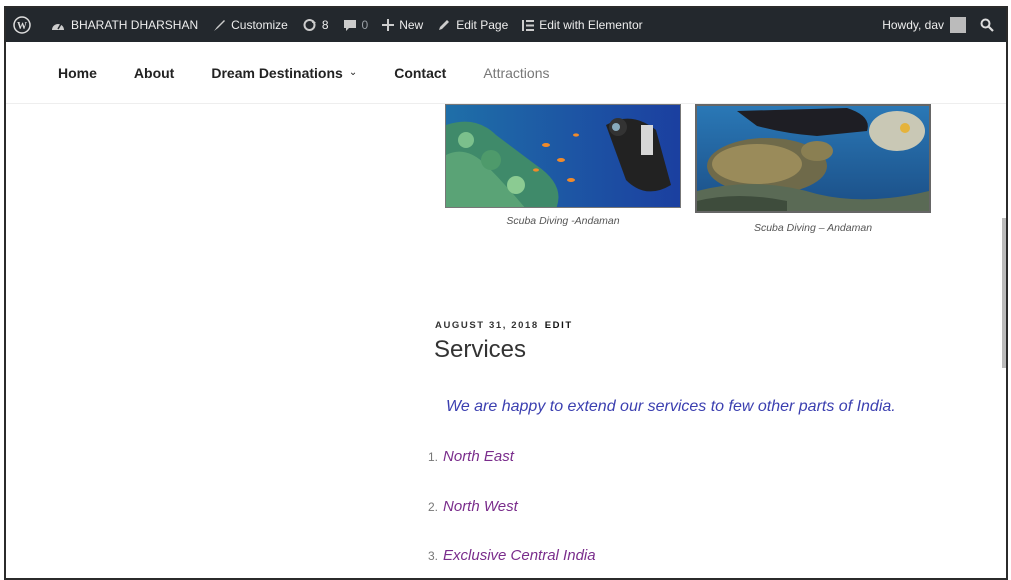  Describe the element at coordinates (482, 25) in the screenshot. I see `edit-page-label: Edit Page` at that location.